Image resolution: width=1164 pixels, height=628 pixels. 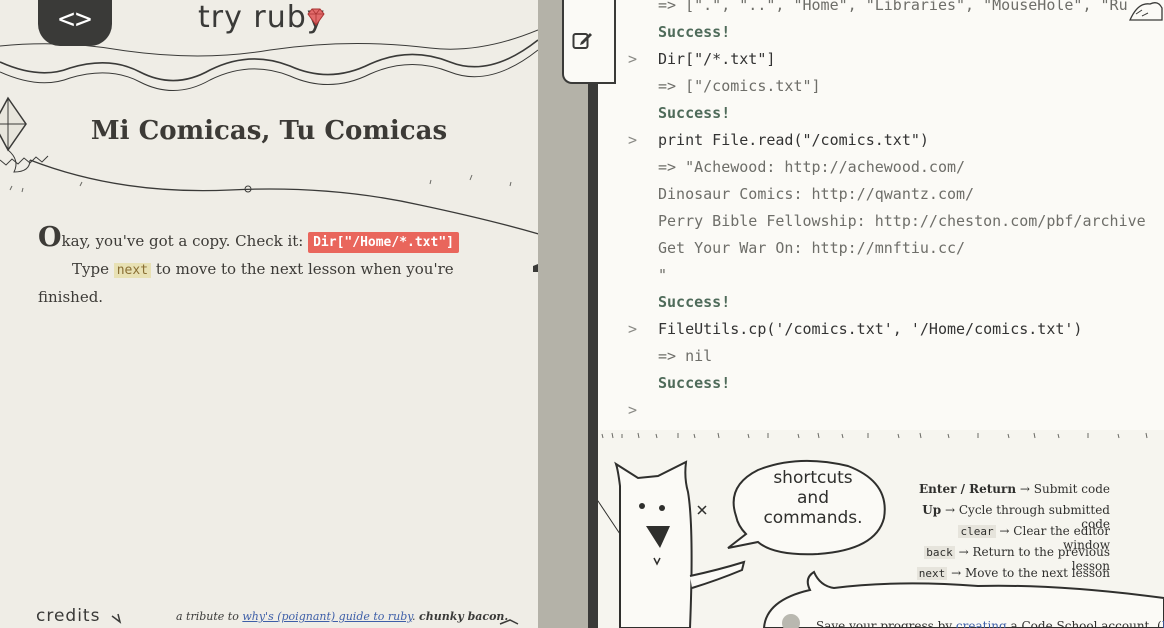 I want to click on next-keyword: next, so click(x=132, y=270).